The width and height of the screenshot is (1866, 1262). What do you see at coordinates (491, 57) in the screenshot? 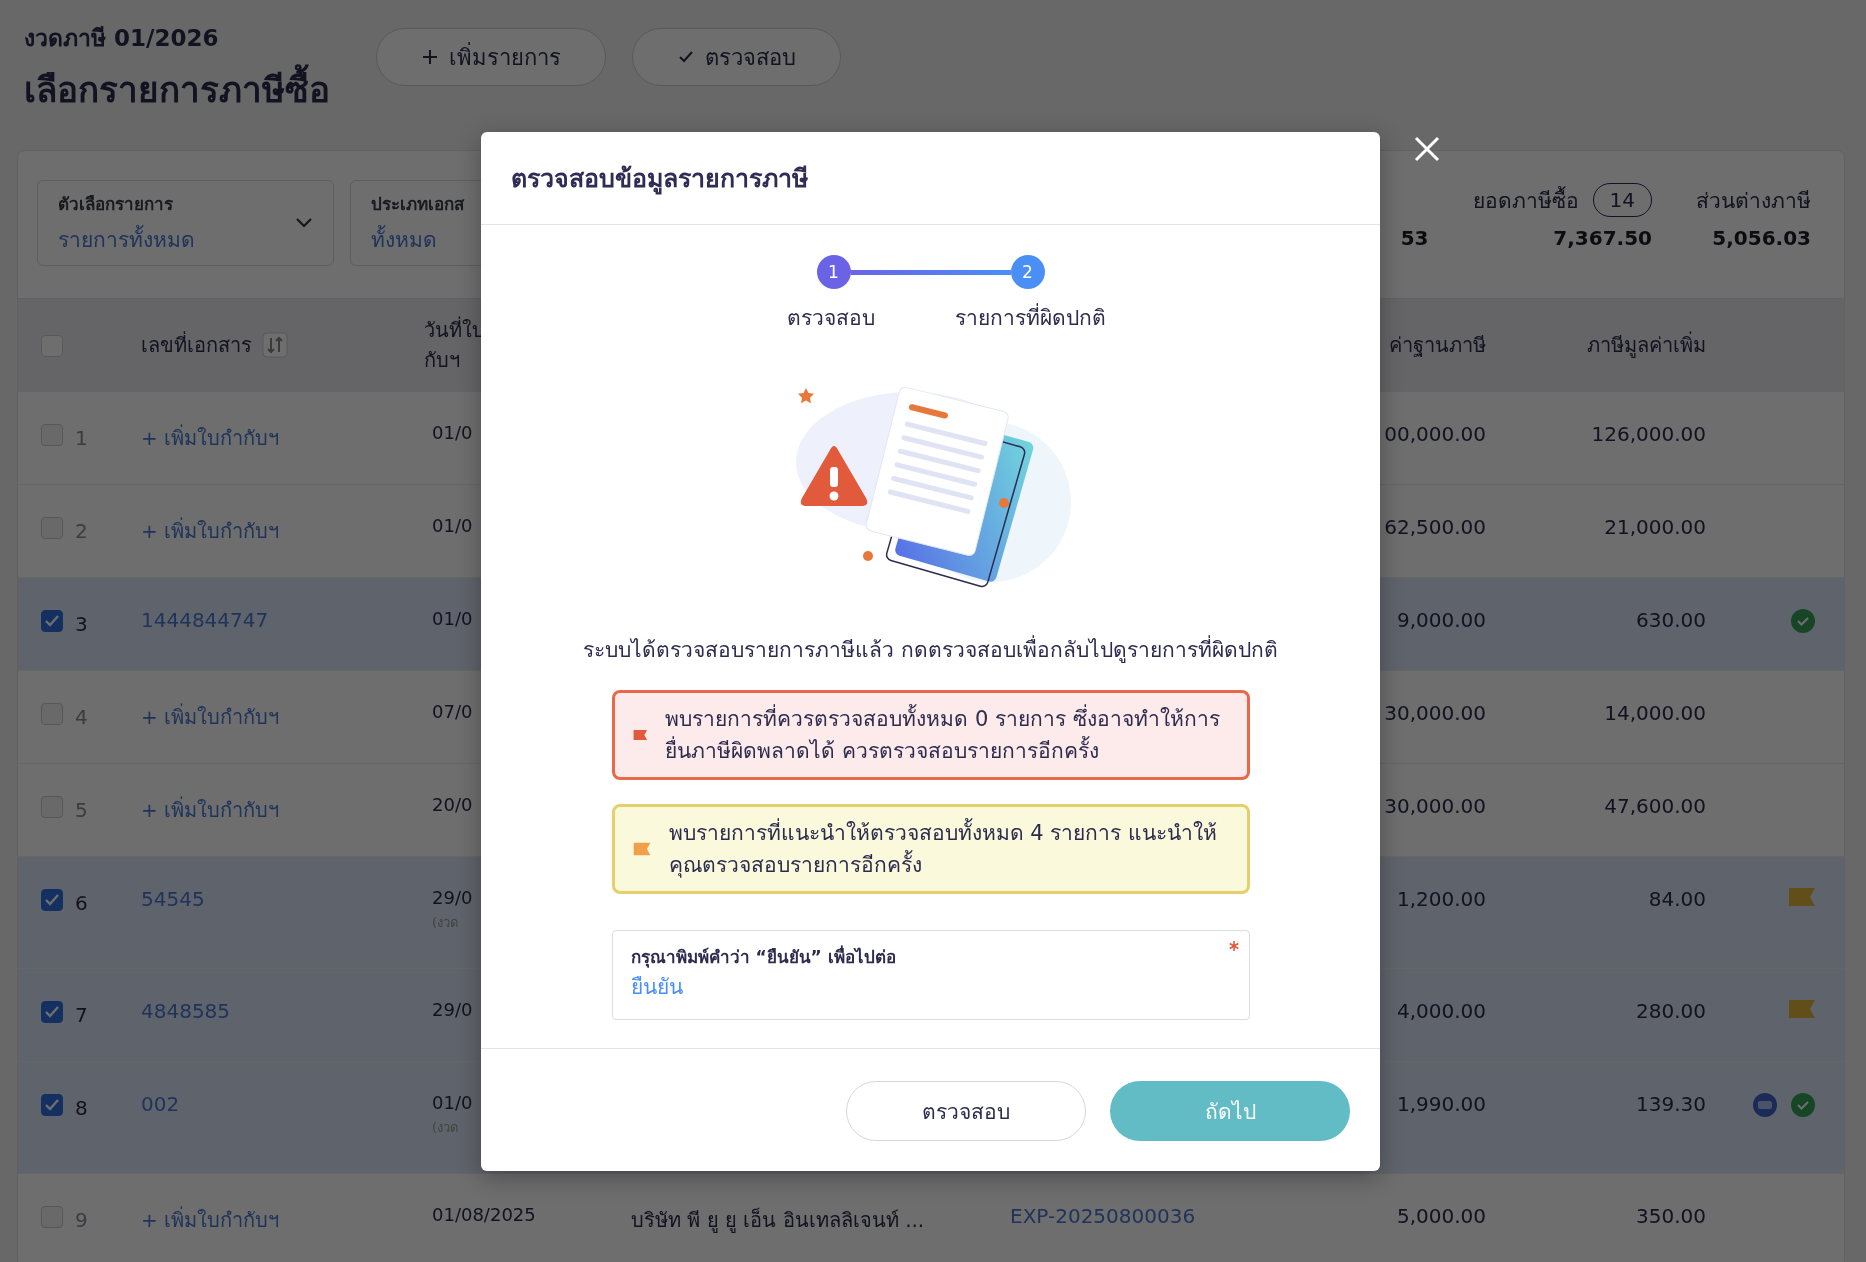
I see `add-item-button: เพิ่มรายการ` at bounding box center [491, 57].